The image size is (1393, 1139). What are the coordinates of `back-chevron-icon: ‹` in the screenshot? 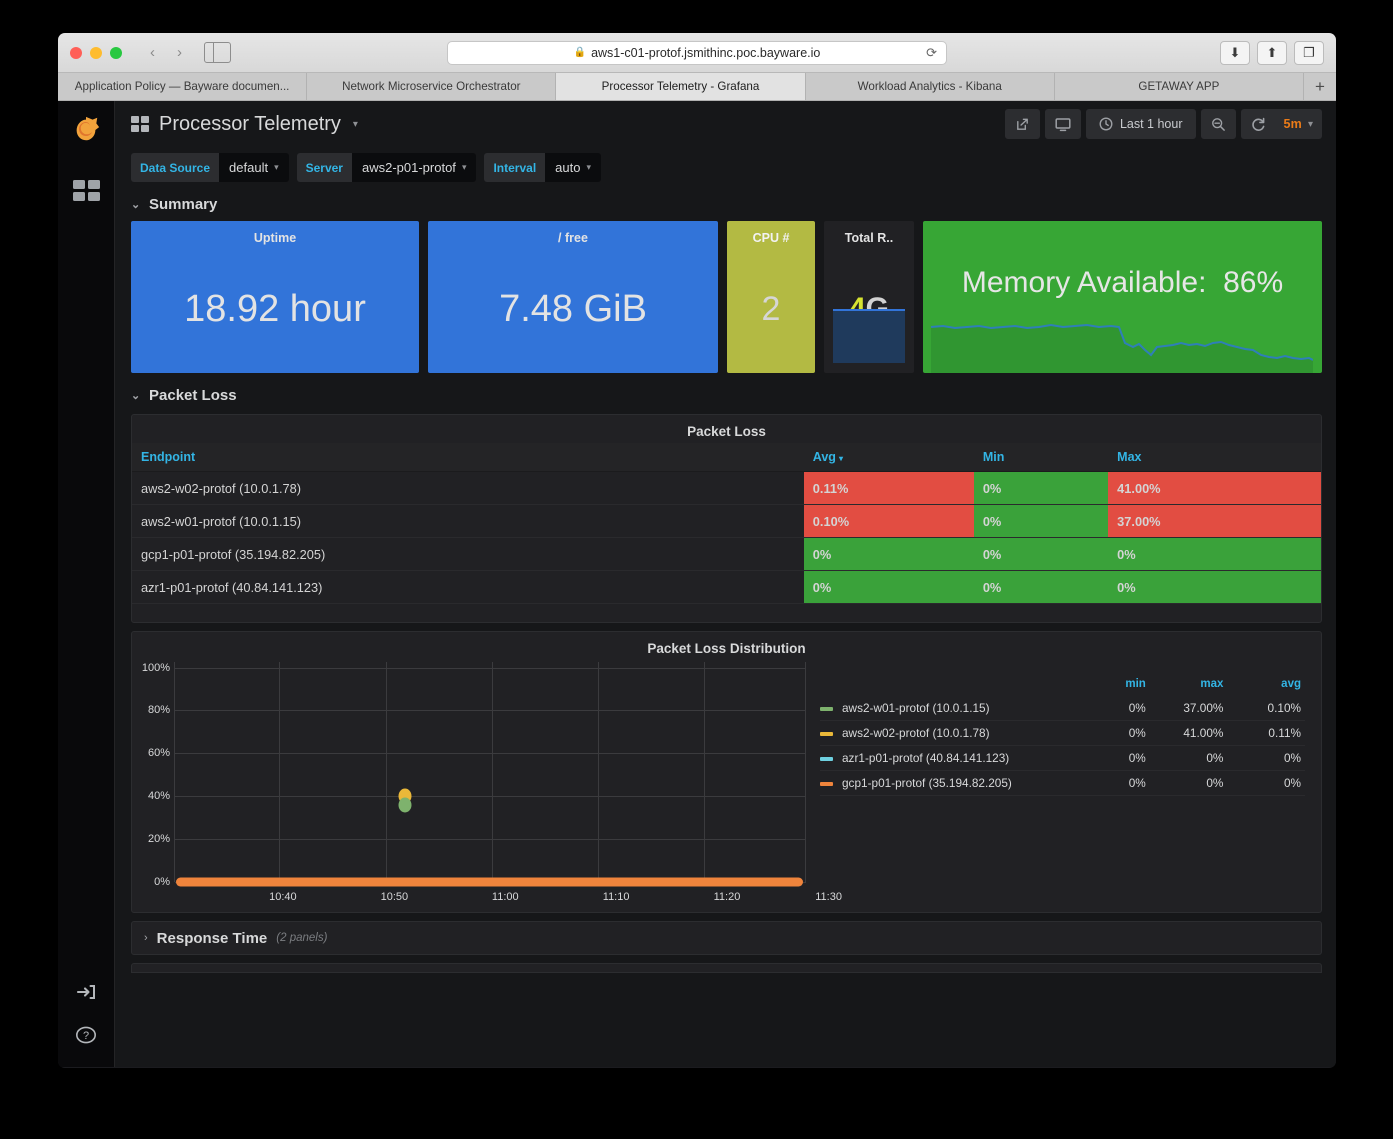 It's located at (152, 52).